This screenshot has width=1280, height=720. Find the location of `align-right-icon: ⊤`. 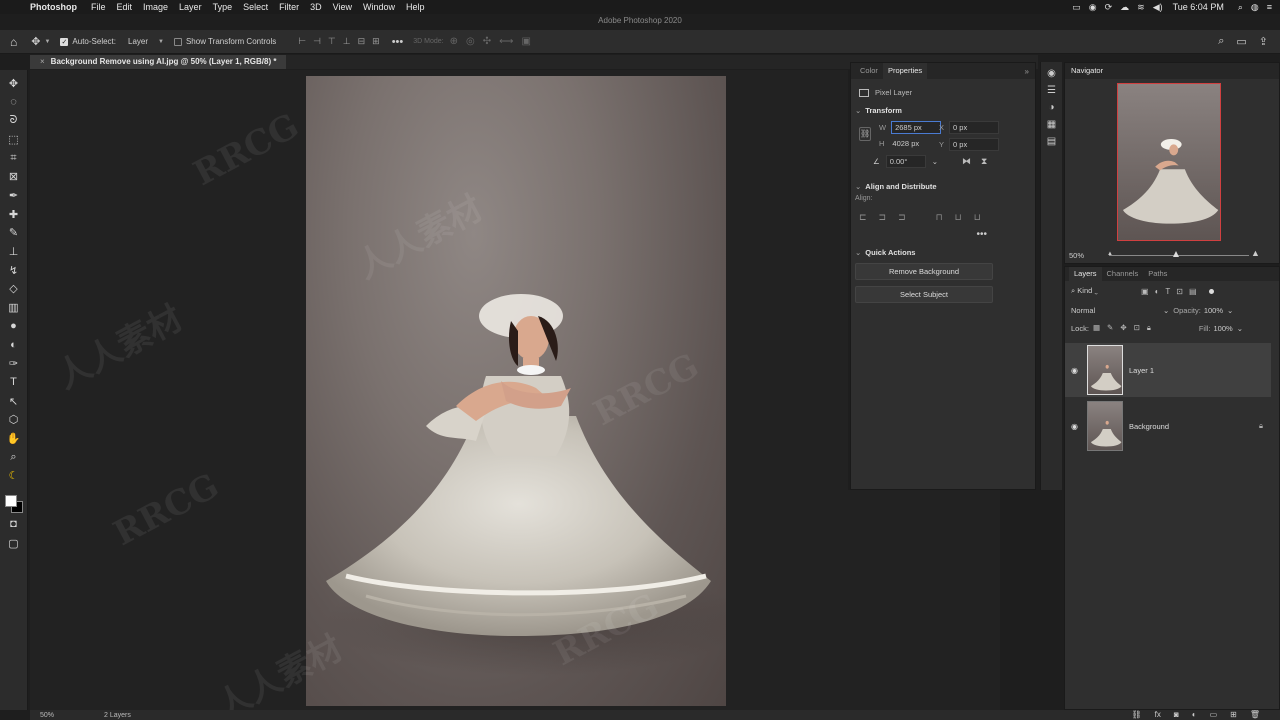

align-right-icon: ⊤ is located at coordinates (332, 41).